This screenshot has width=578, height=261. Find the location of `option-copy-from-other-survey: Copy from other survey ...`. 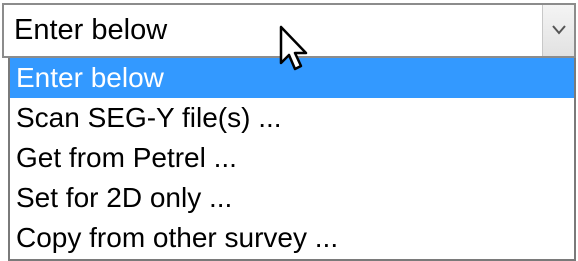

option-copy-from-other-survey: Copy from other survey ... is located at coordinates (292, 238).